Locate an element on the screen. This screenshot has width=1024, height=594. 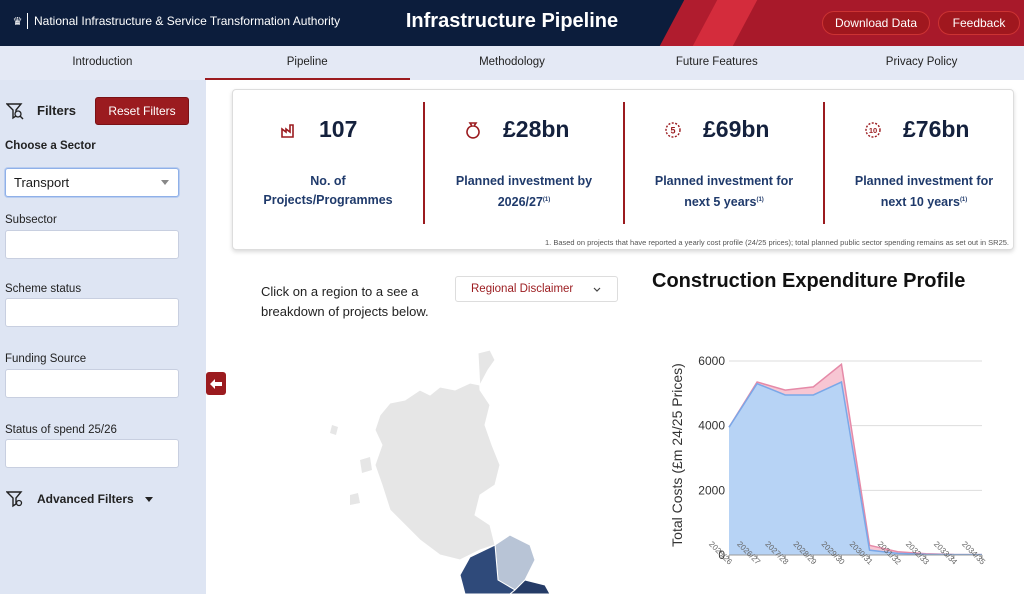
sector-select-value: Transport is located at coordinates (42, 182).